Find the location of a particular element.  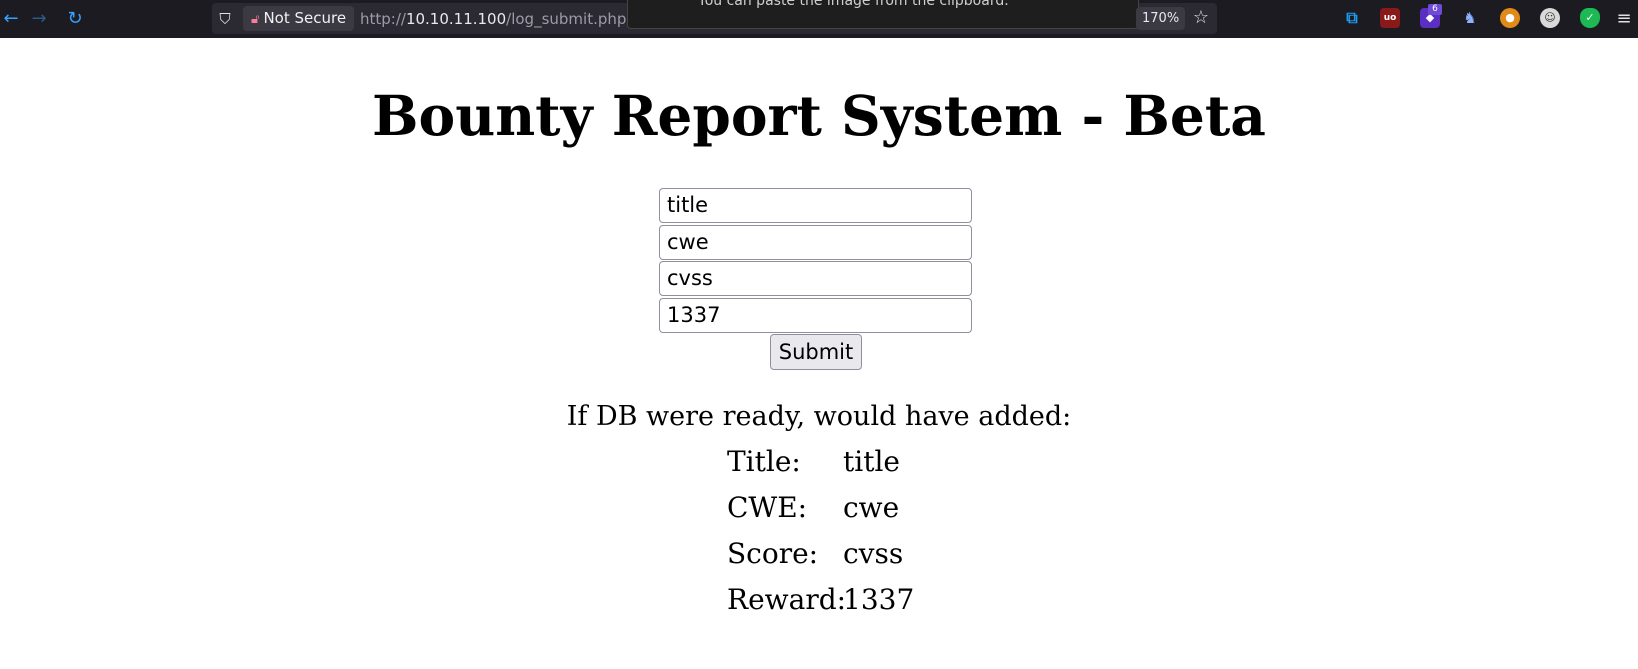

result-value: cwe is located at coordinates (871, 507).